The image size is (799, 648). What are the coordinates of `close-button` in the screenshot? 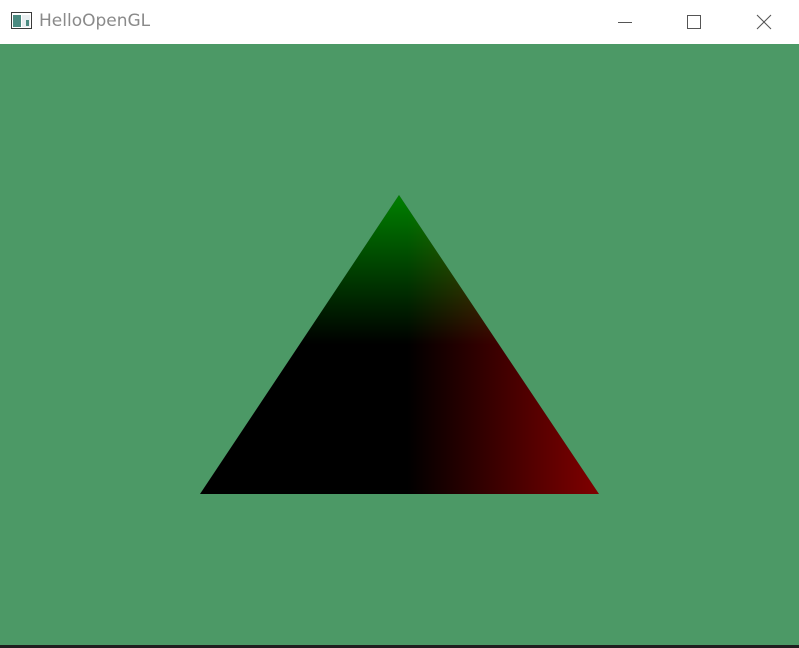 It's located at (764, 22).